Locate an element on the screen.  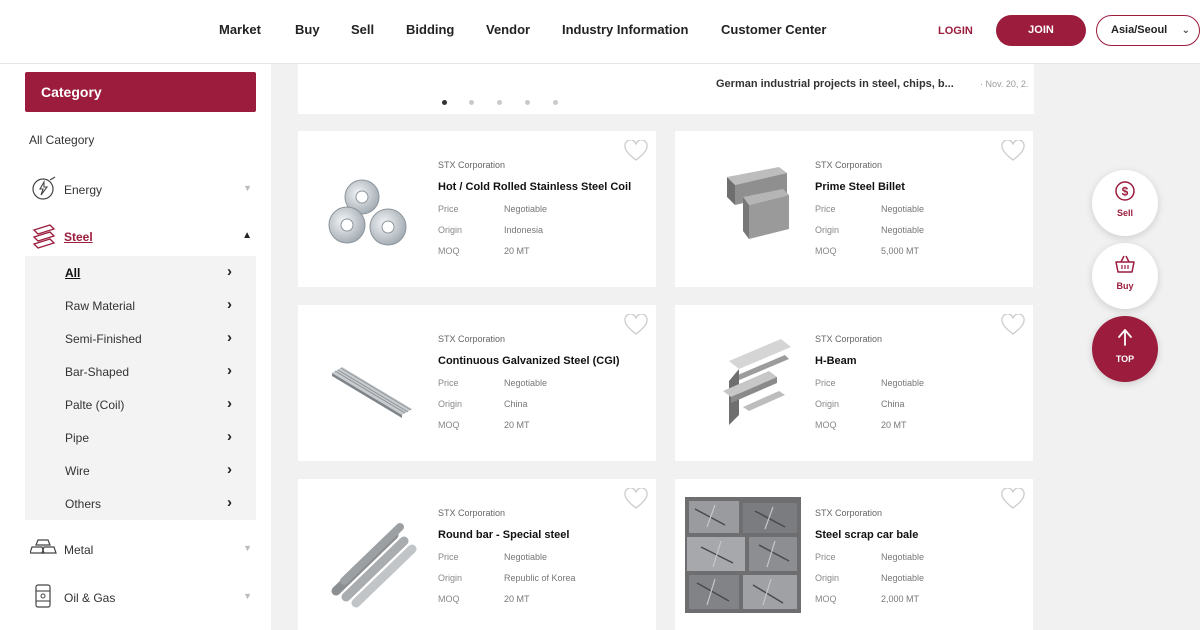
scrap-bale-image is located at coordinates (743, 555).